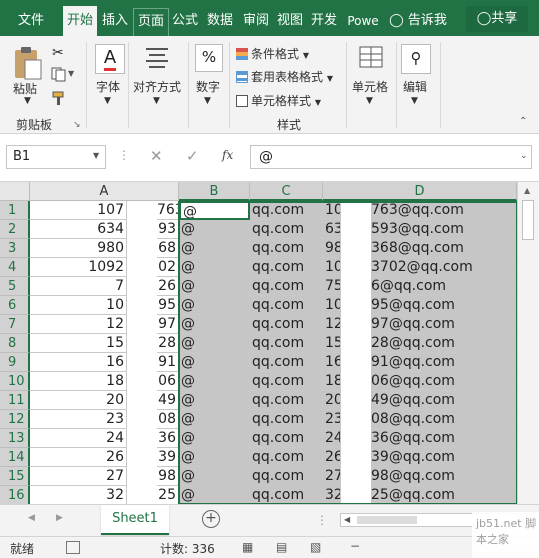 The image size is (539, 558). Describe the element at coordinates (497, 19) in the screenshot. I see `share-button: ◯共享` at that location.